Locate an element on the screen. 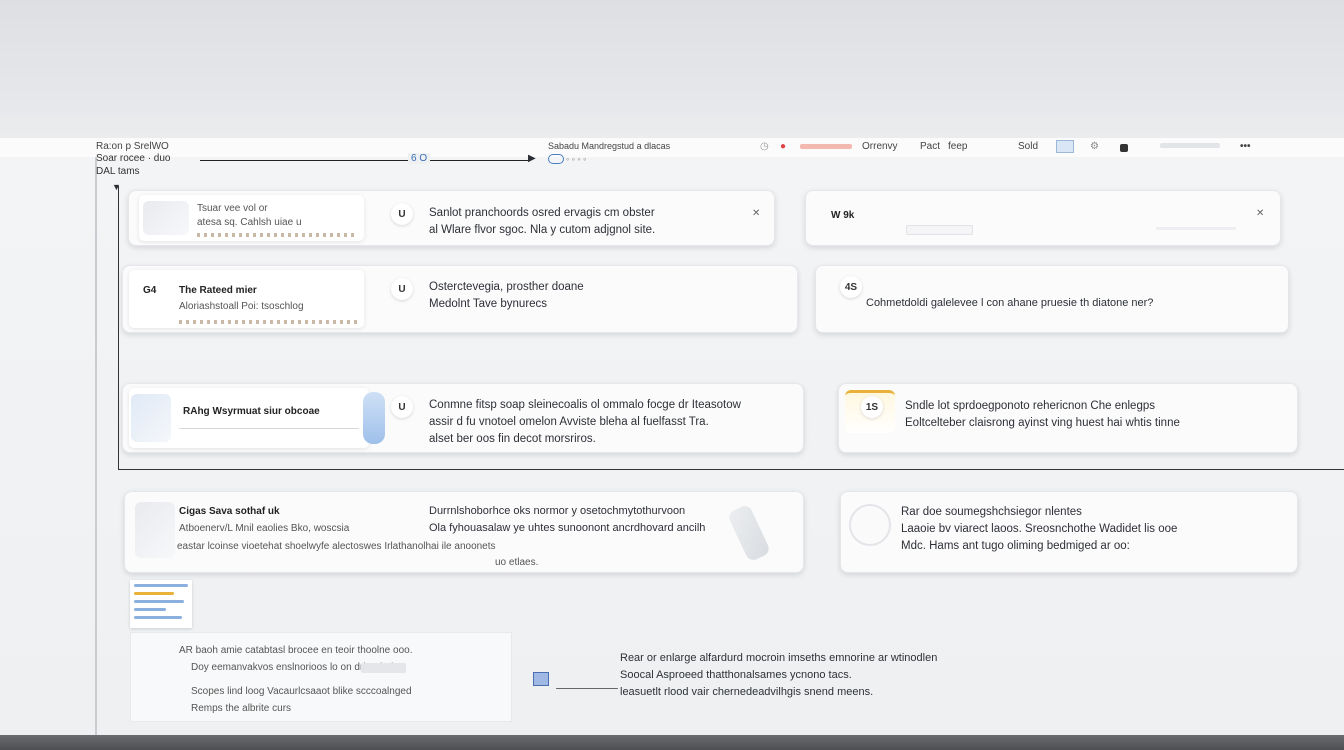  card-5-blue-tag is located at coordinates (374, 418).